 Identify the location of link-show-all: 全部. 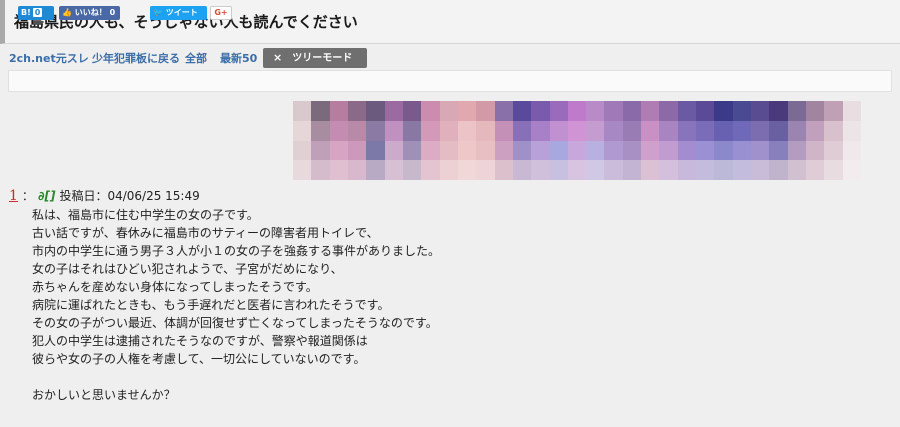
(196, 58).